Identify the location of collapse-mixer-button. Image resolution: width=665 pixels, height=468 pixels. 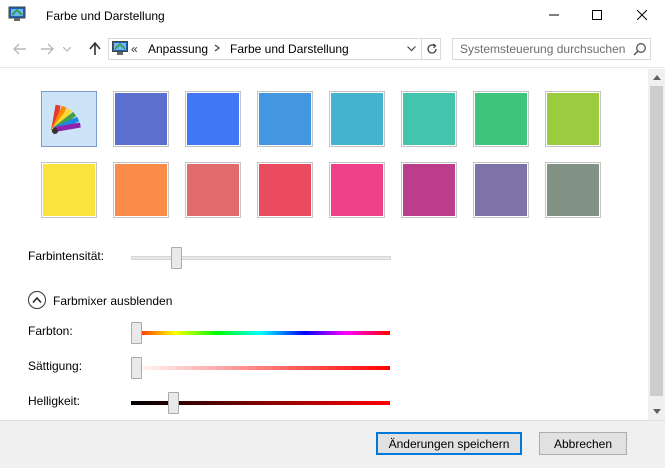
(37, 300).